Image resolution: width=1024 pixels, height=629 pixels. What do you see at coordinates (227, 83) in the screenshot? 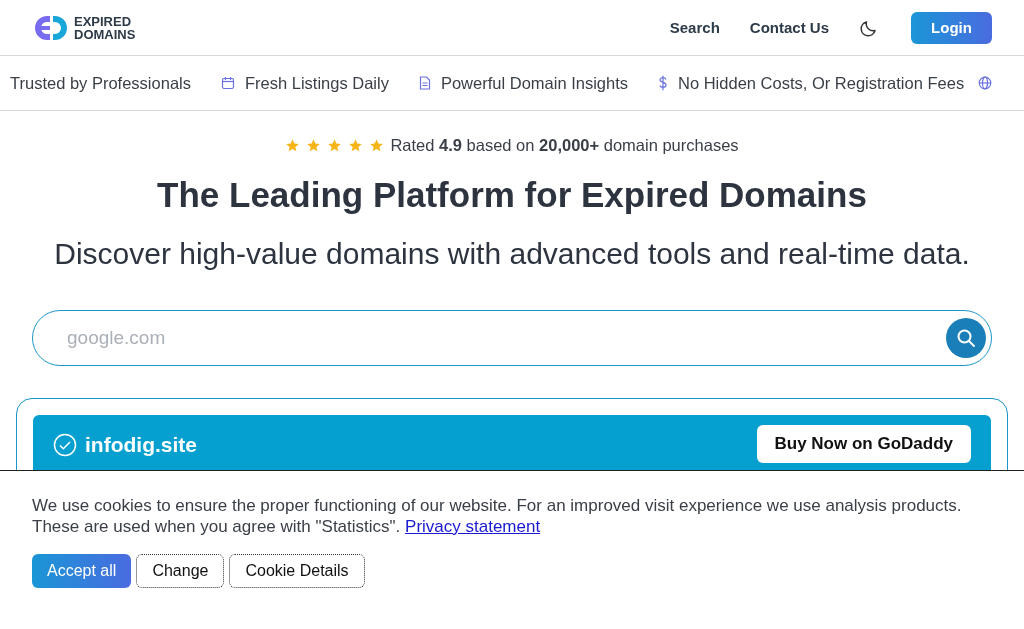
I see `calendar-icon` at bounding box center [227, 83].